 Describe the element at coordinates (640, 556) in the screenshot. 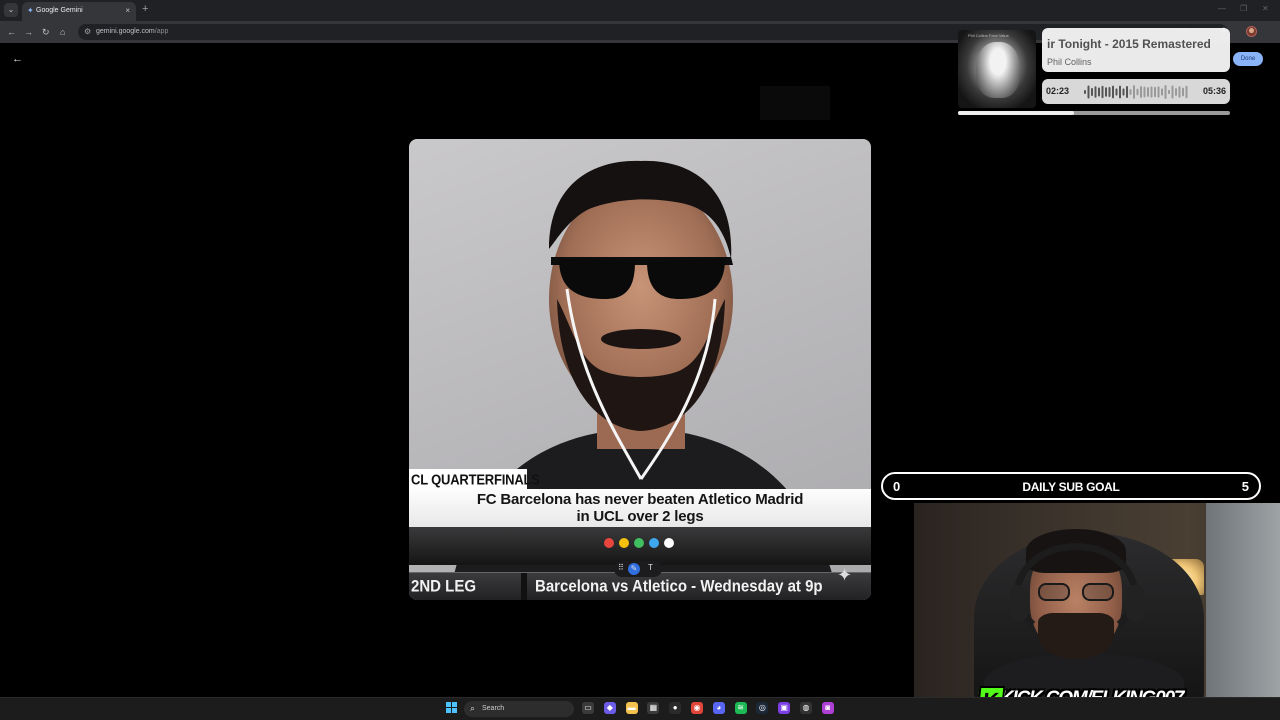

I see `annotation-toolbar: ⠿ ✎ T` at that location.